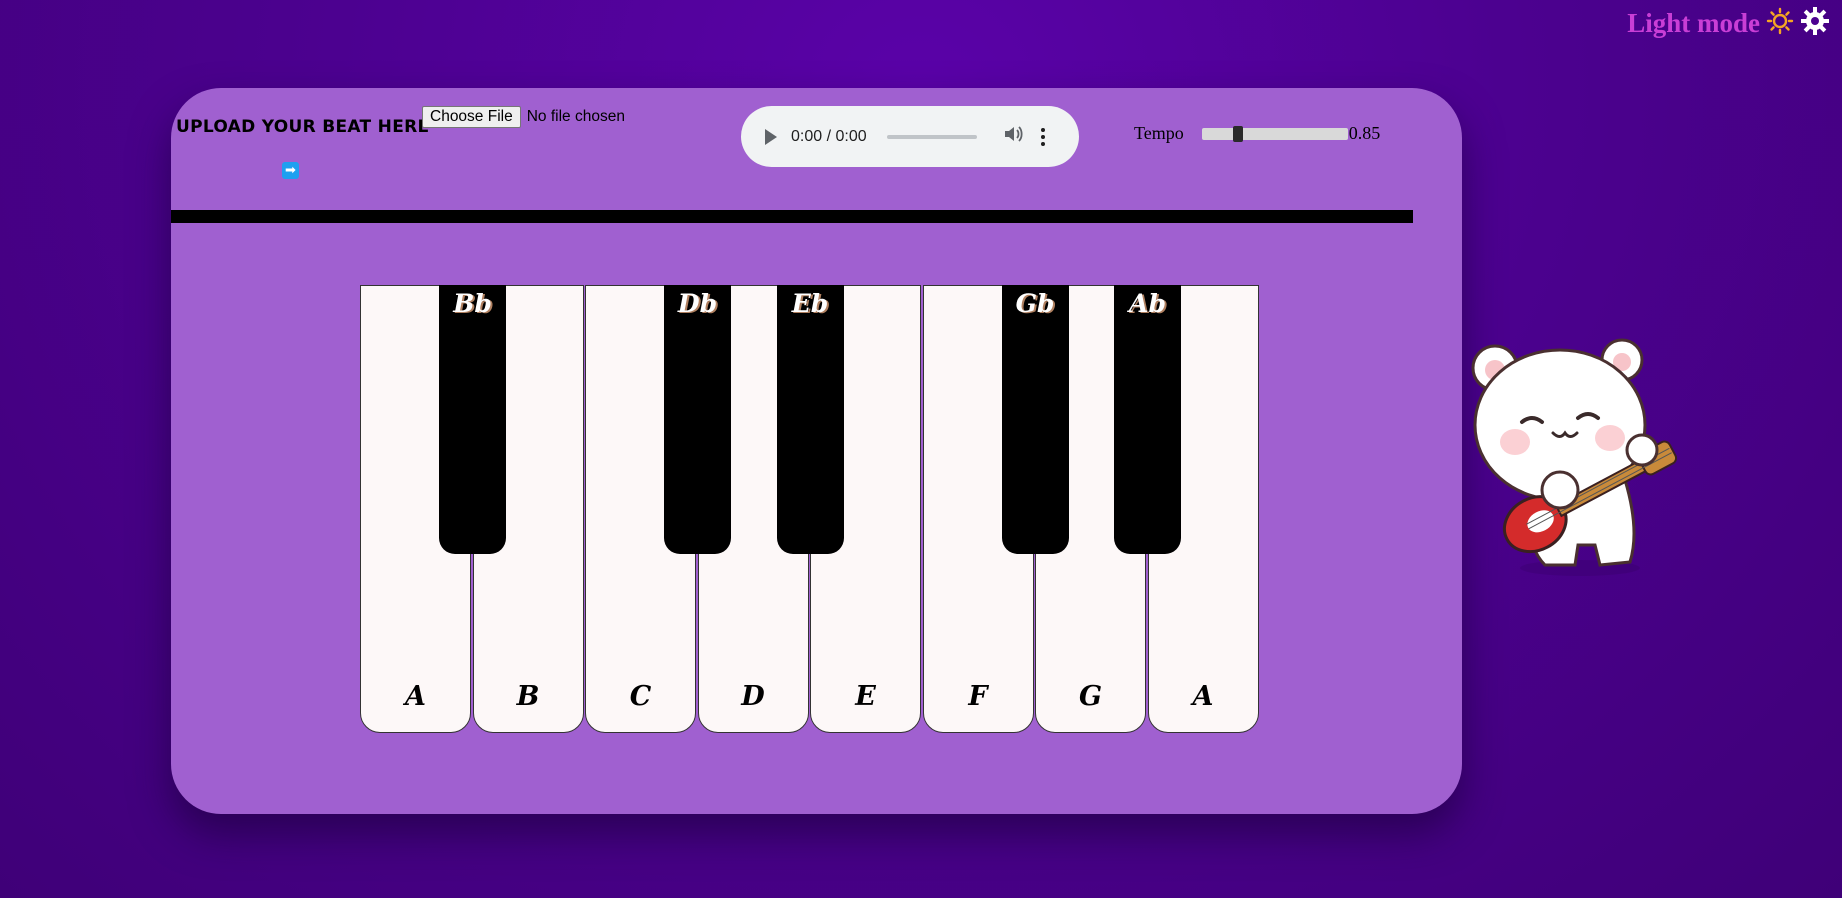  I want to click on volume-icon, so click(1013, 136).